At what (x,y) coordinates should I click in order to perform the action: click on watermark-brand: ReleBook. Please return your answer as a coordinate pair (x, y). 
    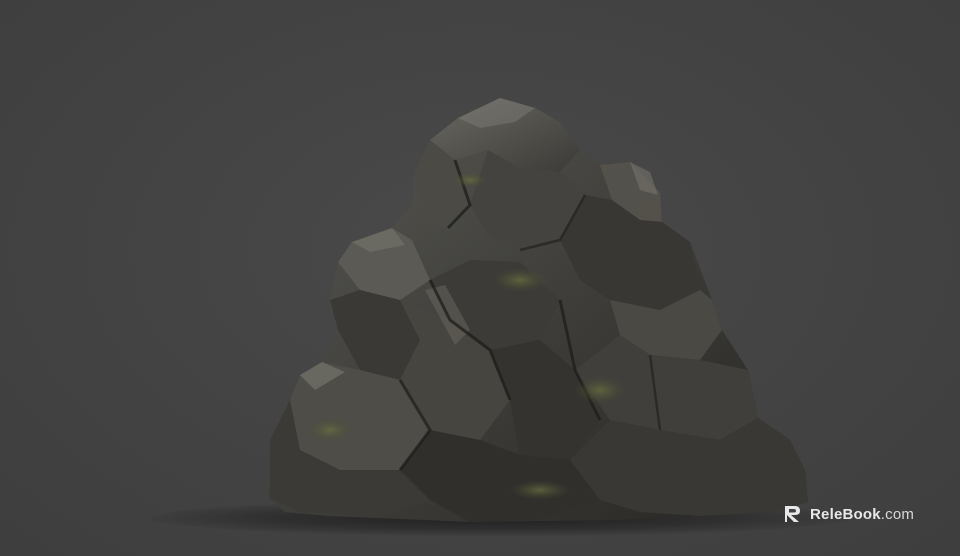
    Looking at the image, I should click on (845, 514).